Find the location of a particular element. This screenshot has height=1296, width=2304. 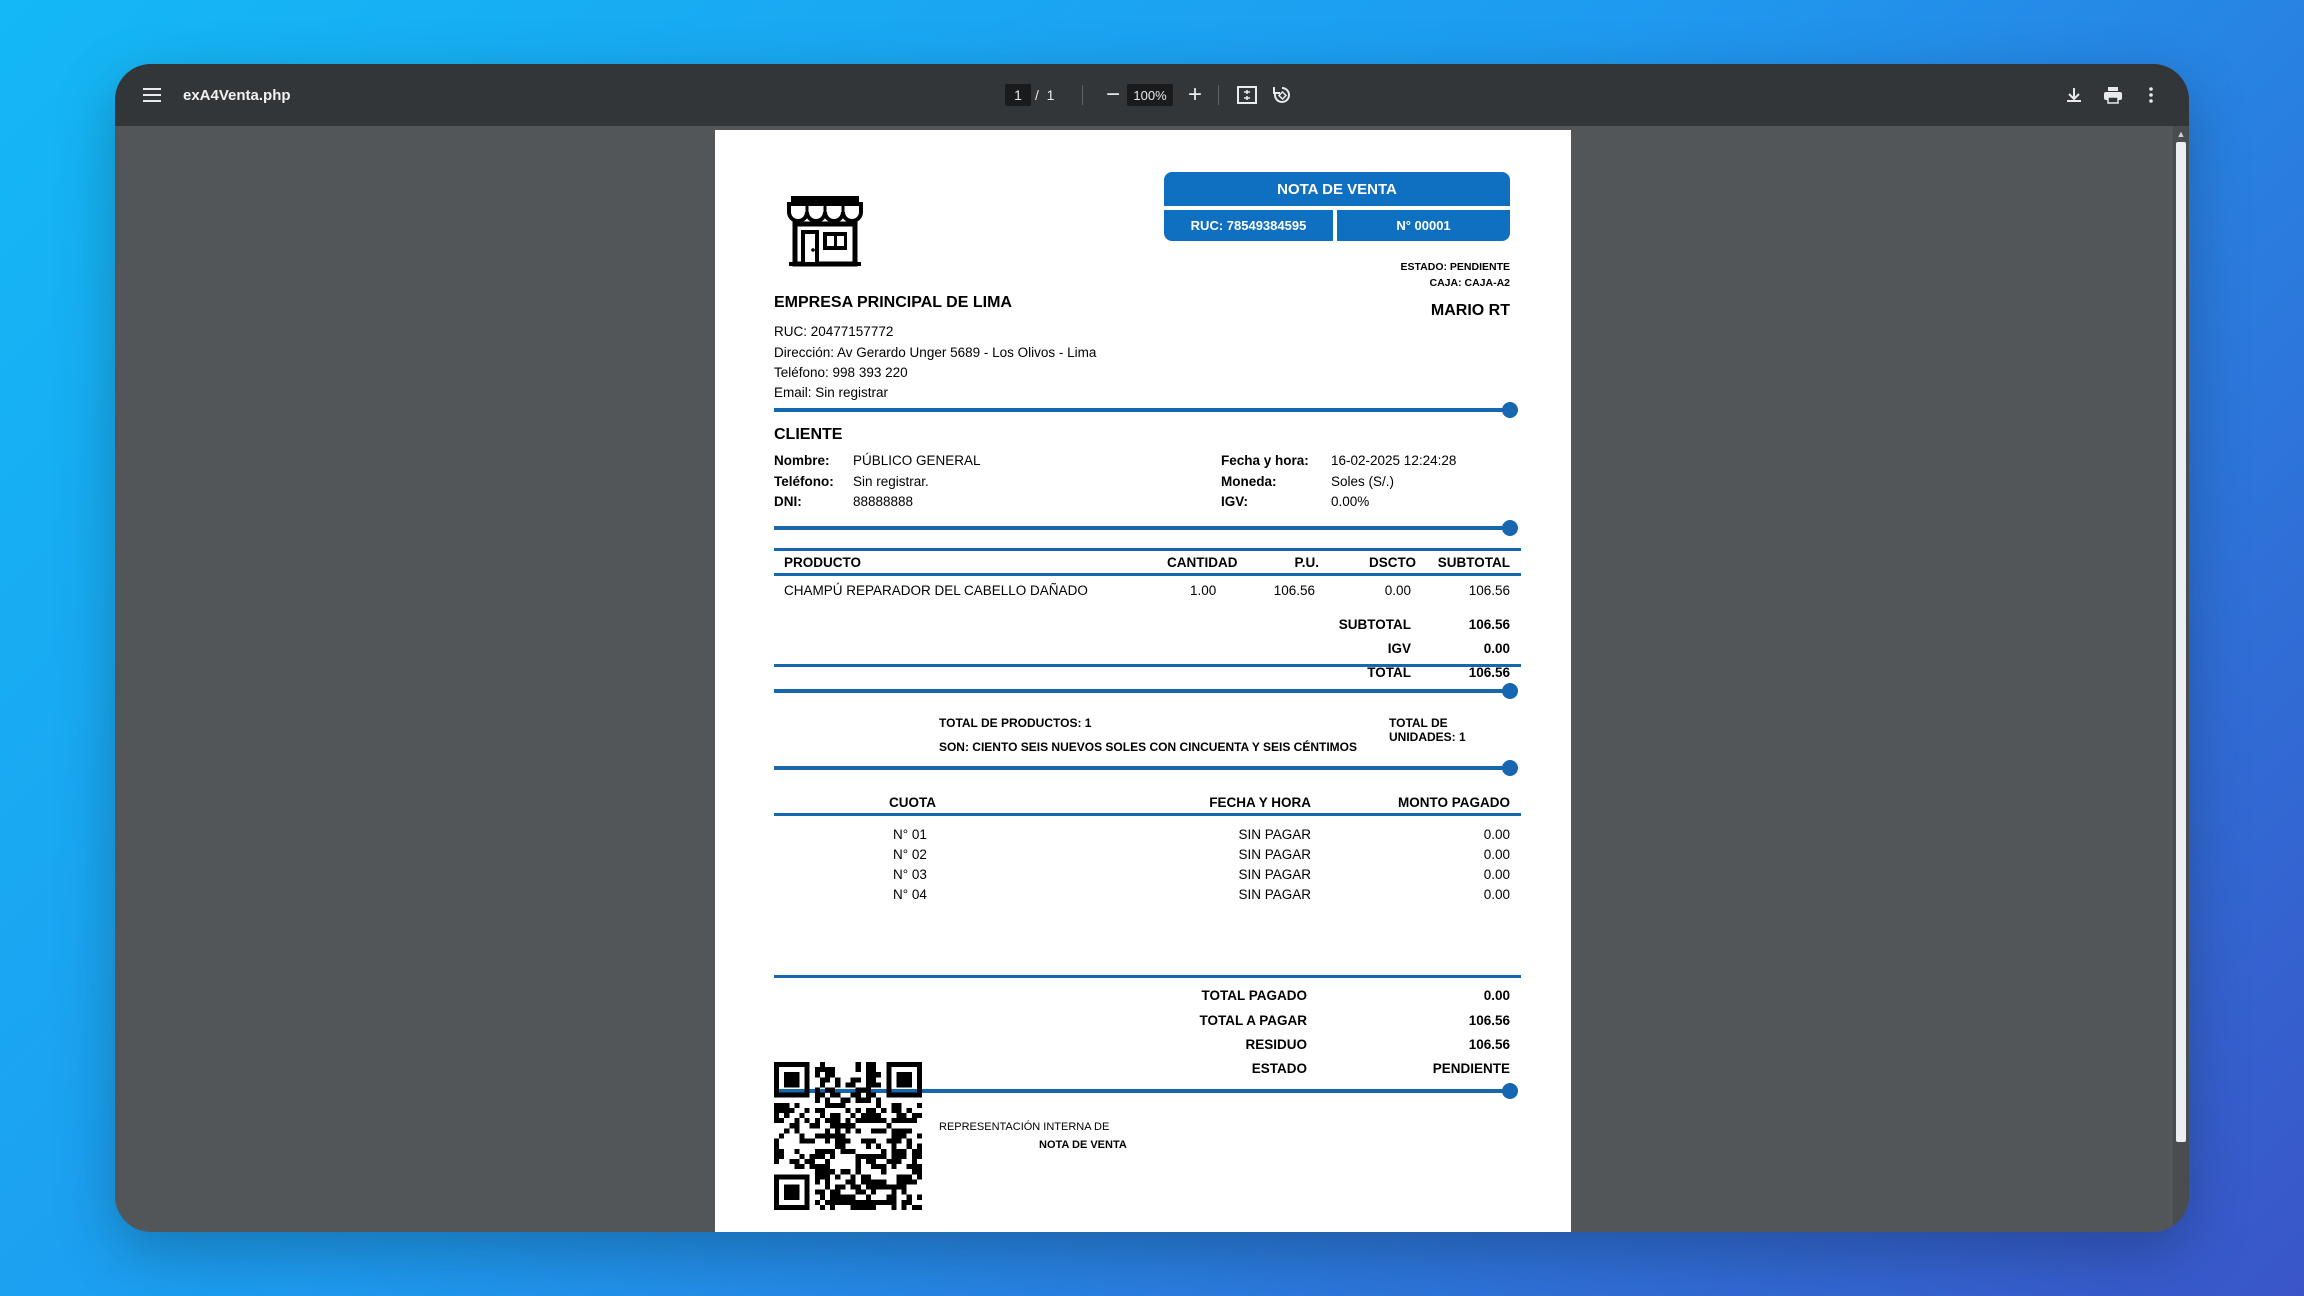

client-dni-label: DNI: is located at coordinates (788, 501).